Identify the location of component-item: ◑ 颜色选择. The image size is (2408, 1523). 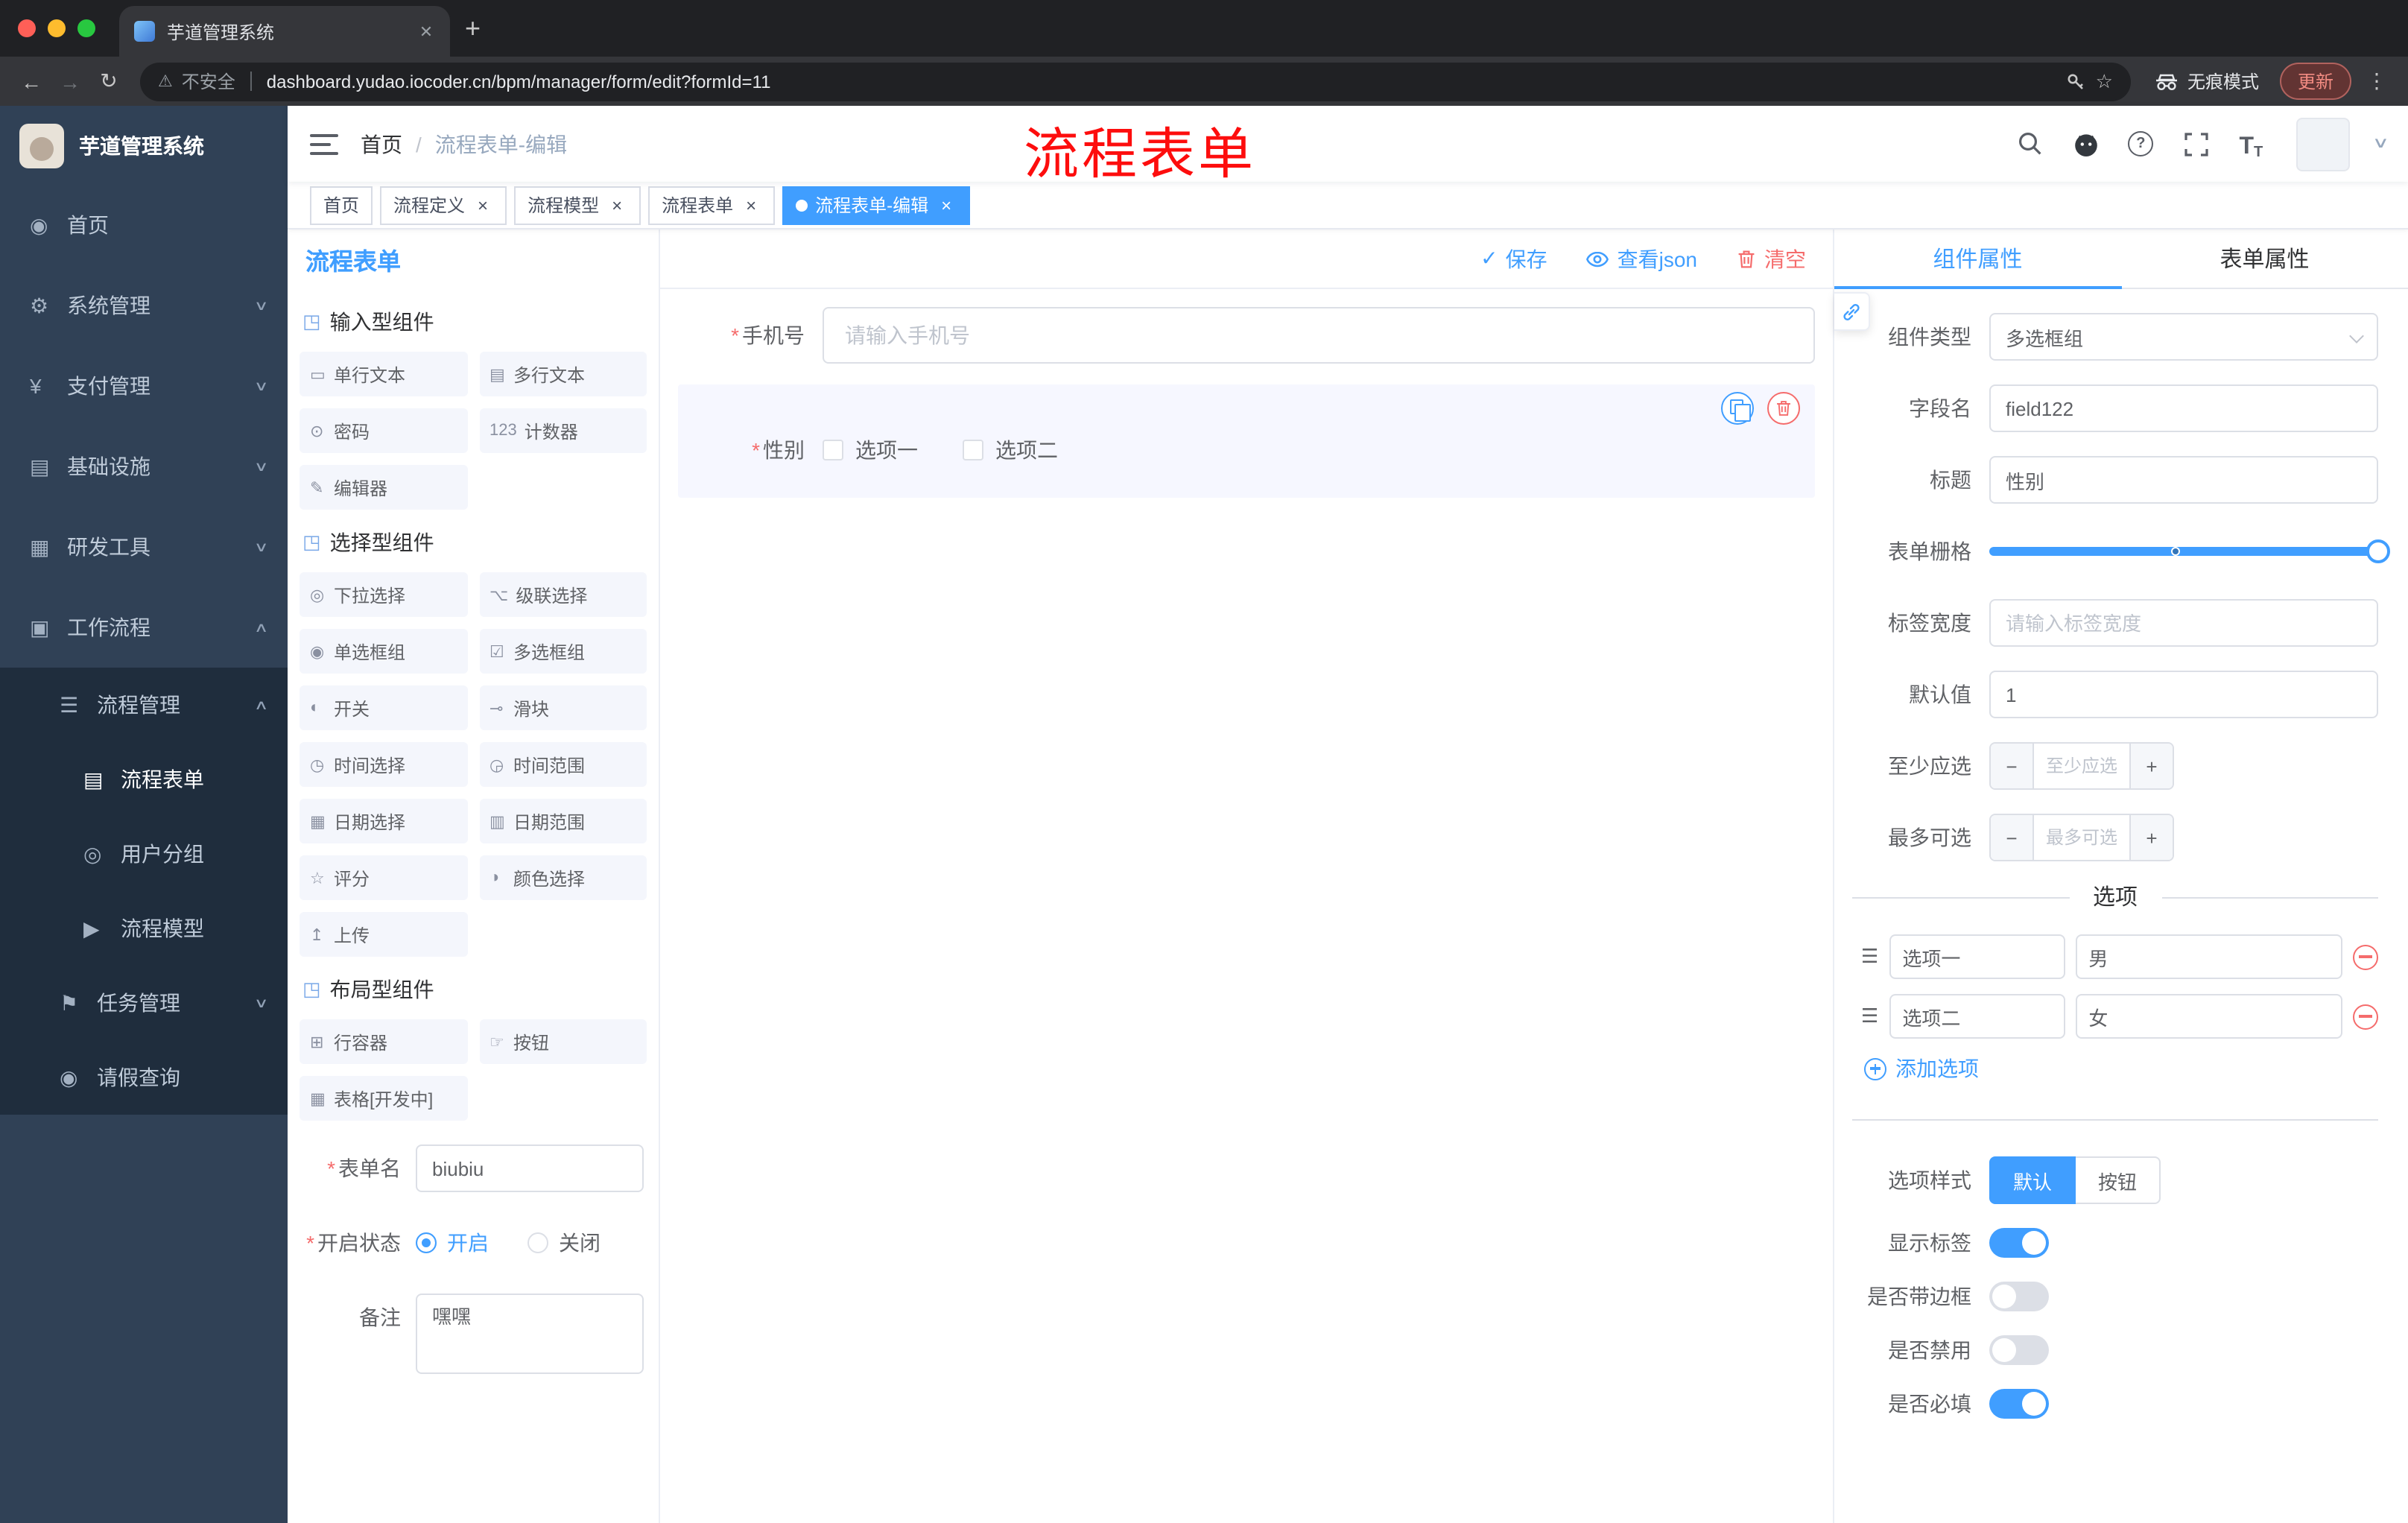
(563, 878).